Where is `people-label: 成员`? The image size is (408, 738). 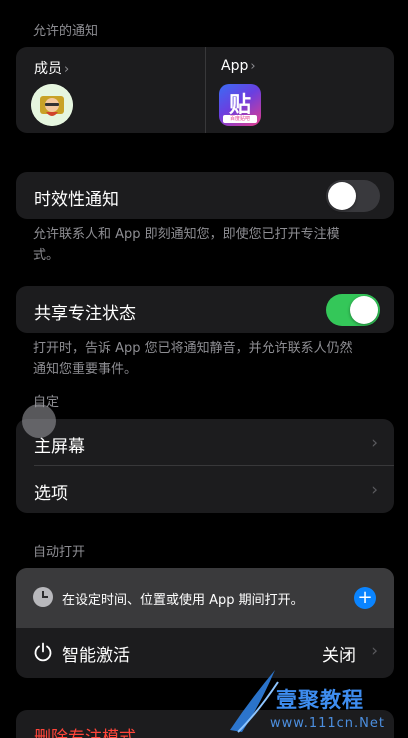 people-label: 成员 is located at coordinates (48, 69).